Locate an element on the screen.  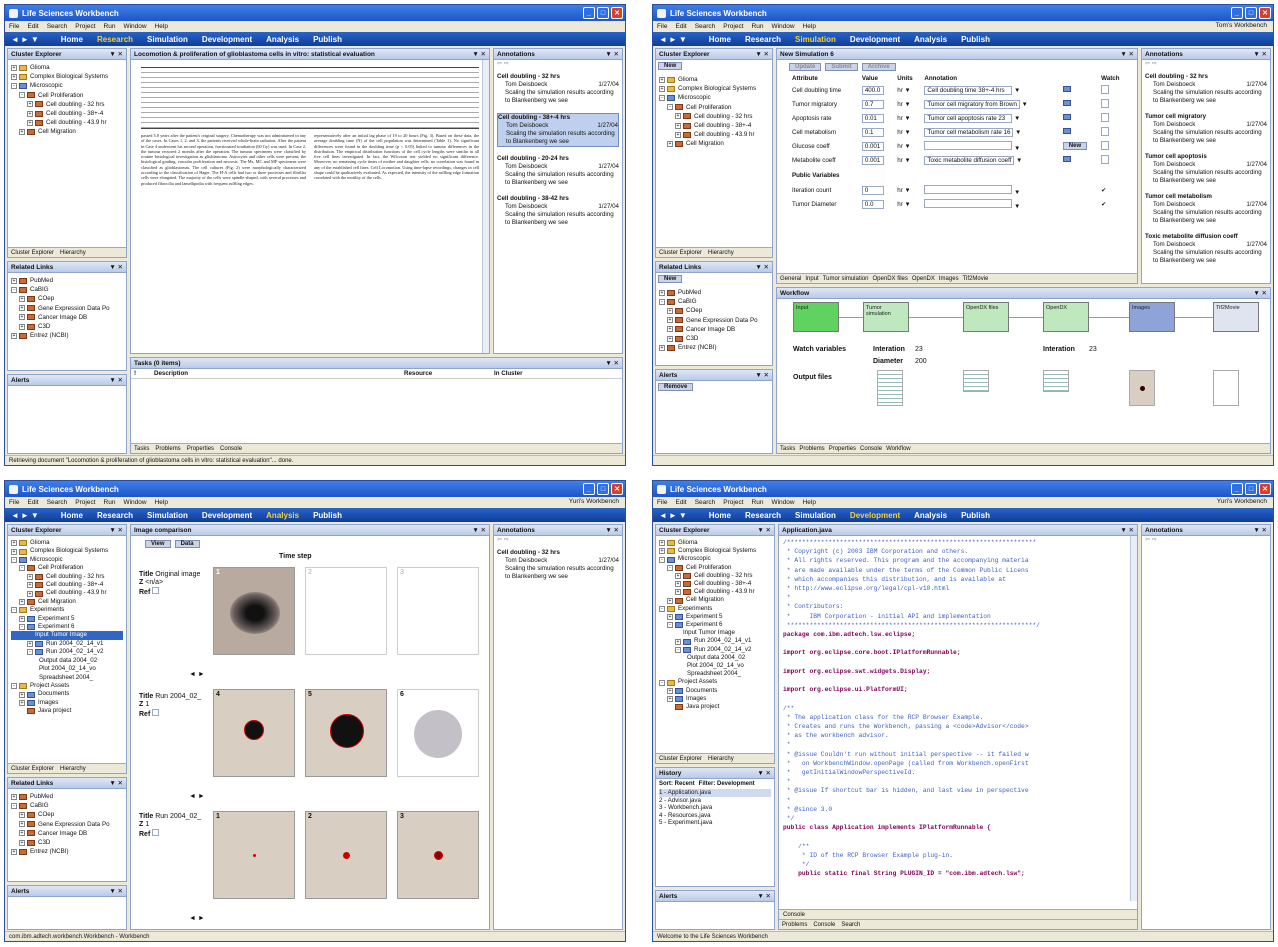
scrollbar is located at coordinates (1133, 718).